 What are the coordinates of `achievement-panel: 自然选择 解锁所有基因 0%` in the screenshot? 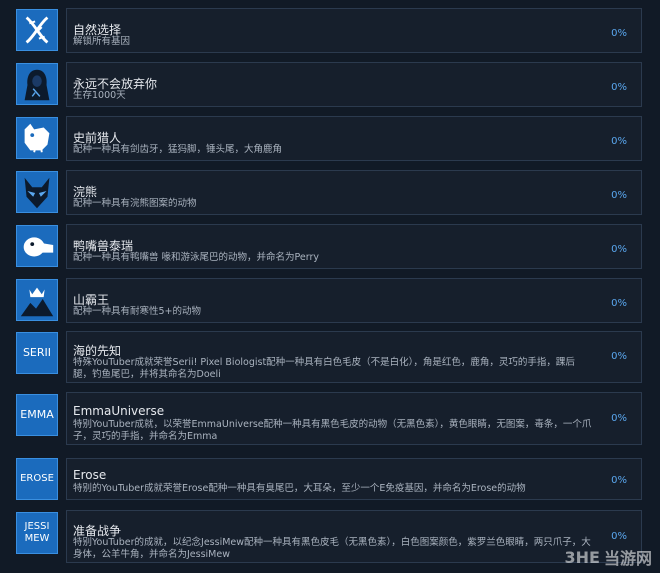 It's located at (354, 30).